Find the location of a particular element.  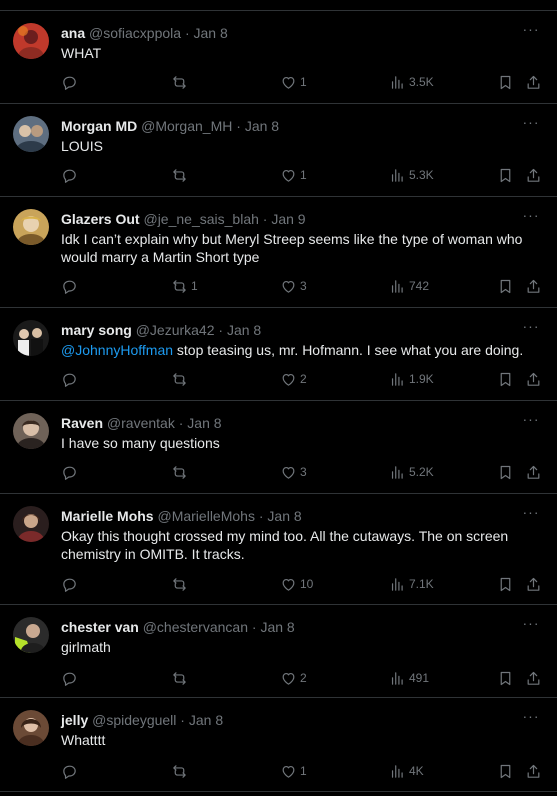

display-name: ana is located at coordinates (73, 33).